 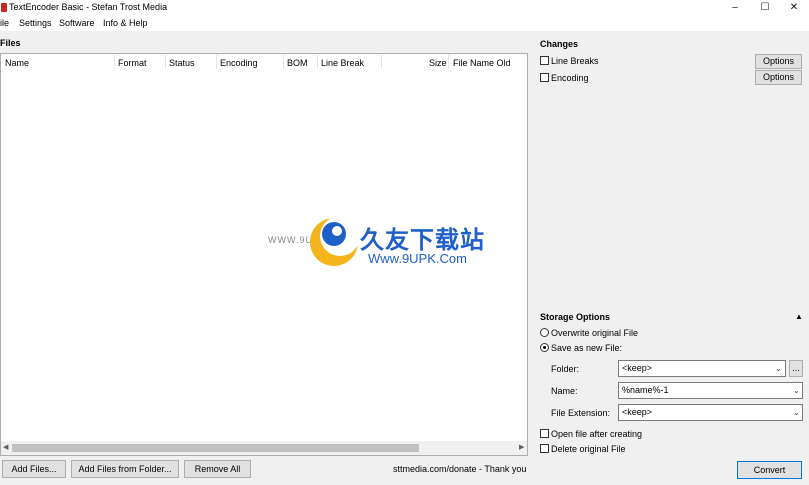 What do you see at coordinates (88, 7) in the screenshot?
I see `window-title: TextEncoder Basic - Stefan Trost Media` at bounding box center [88, 7].